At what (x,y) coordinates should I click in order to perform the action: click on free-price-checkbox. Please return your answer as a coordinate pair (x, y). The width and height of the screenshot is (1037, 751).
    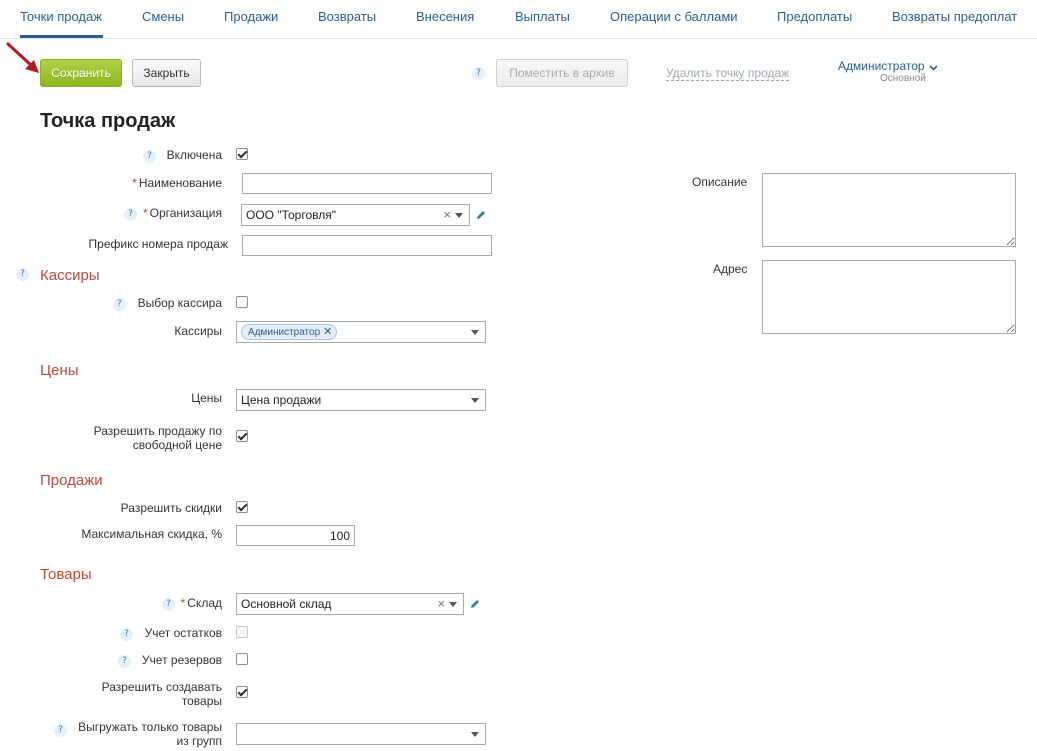
    Looking at the image, I should click on (242, 436).